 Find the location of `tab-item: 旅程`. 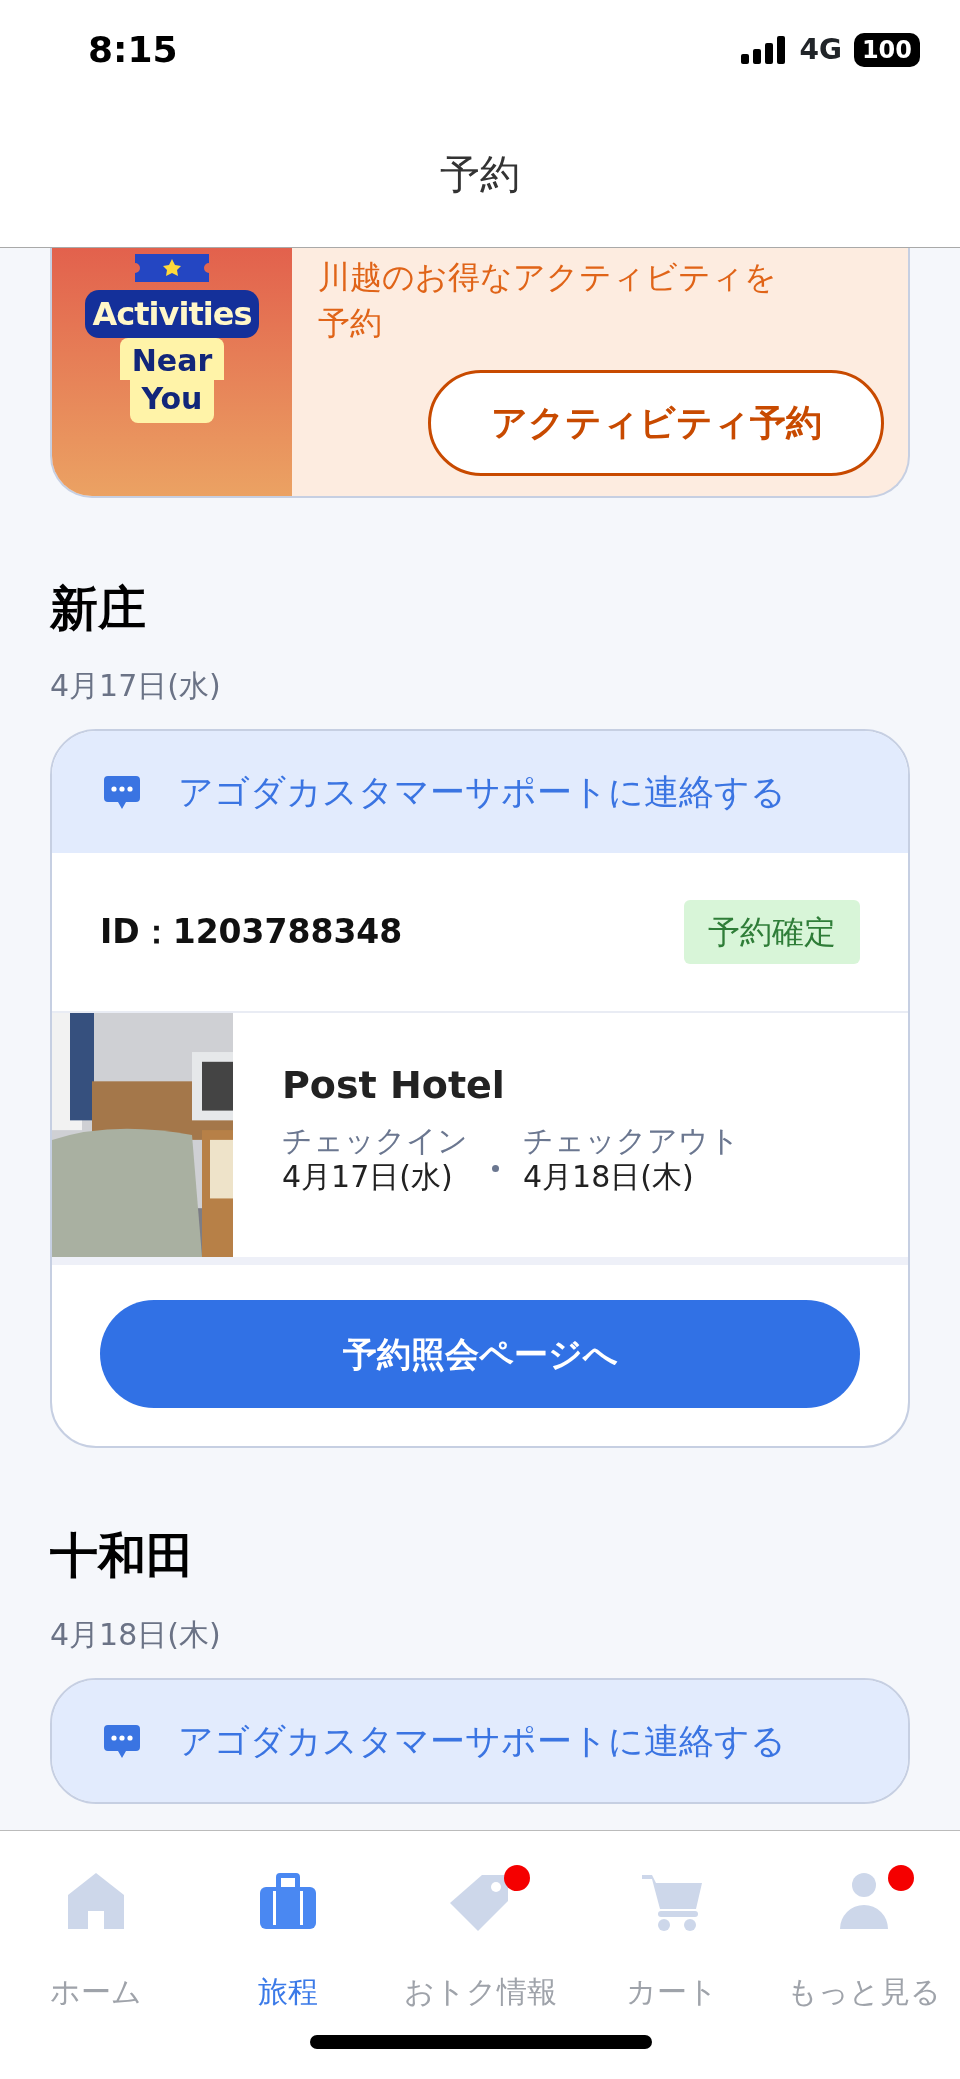

tab-item: 旅程 is located at coordinates (288, 1974).